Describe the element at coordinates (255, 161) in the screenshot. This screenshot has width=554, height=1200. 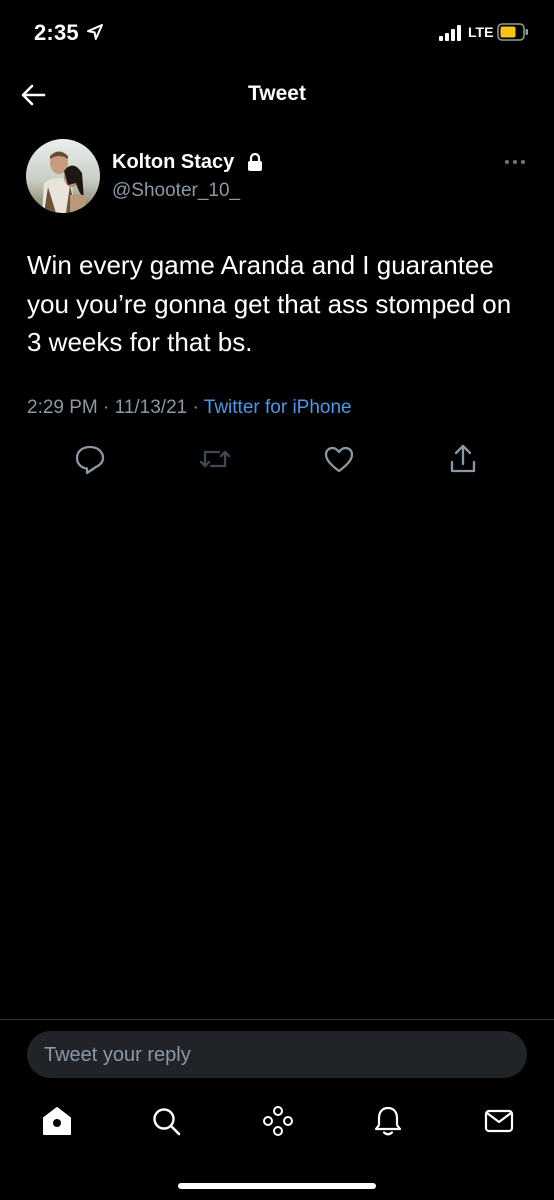
I see `lock-icon` at that location.